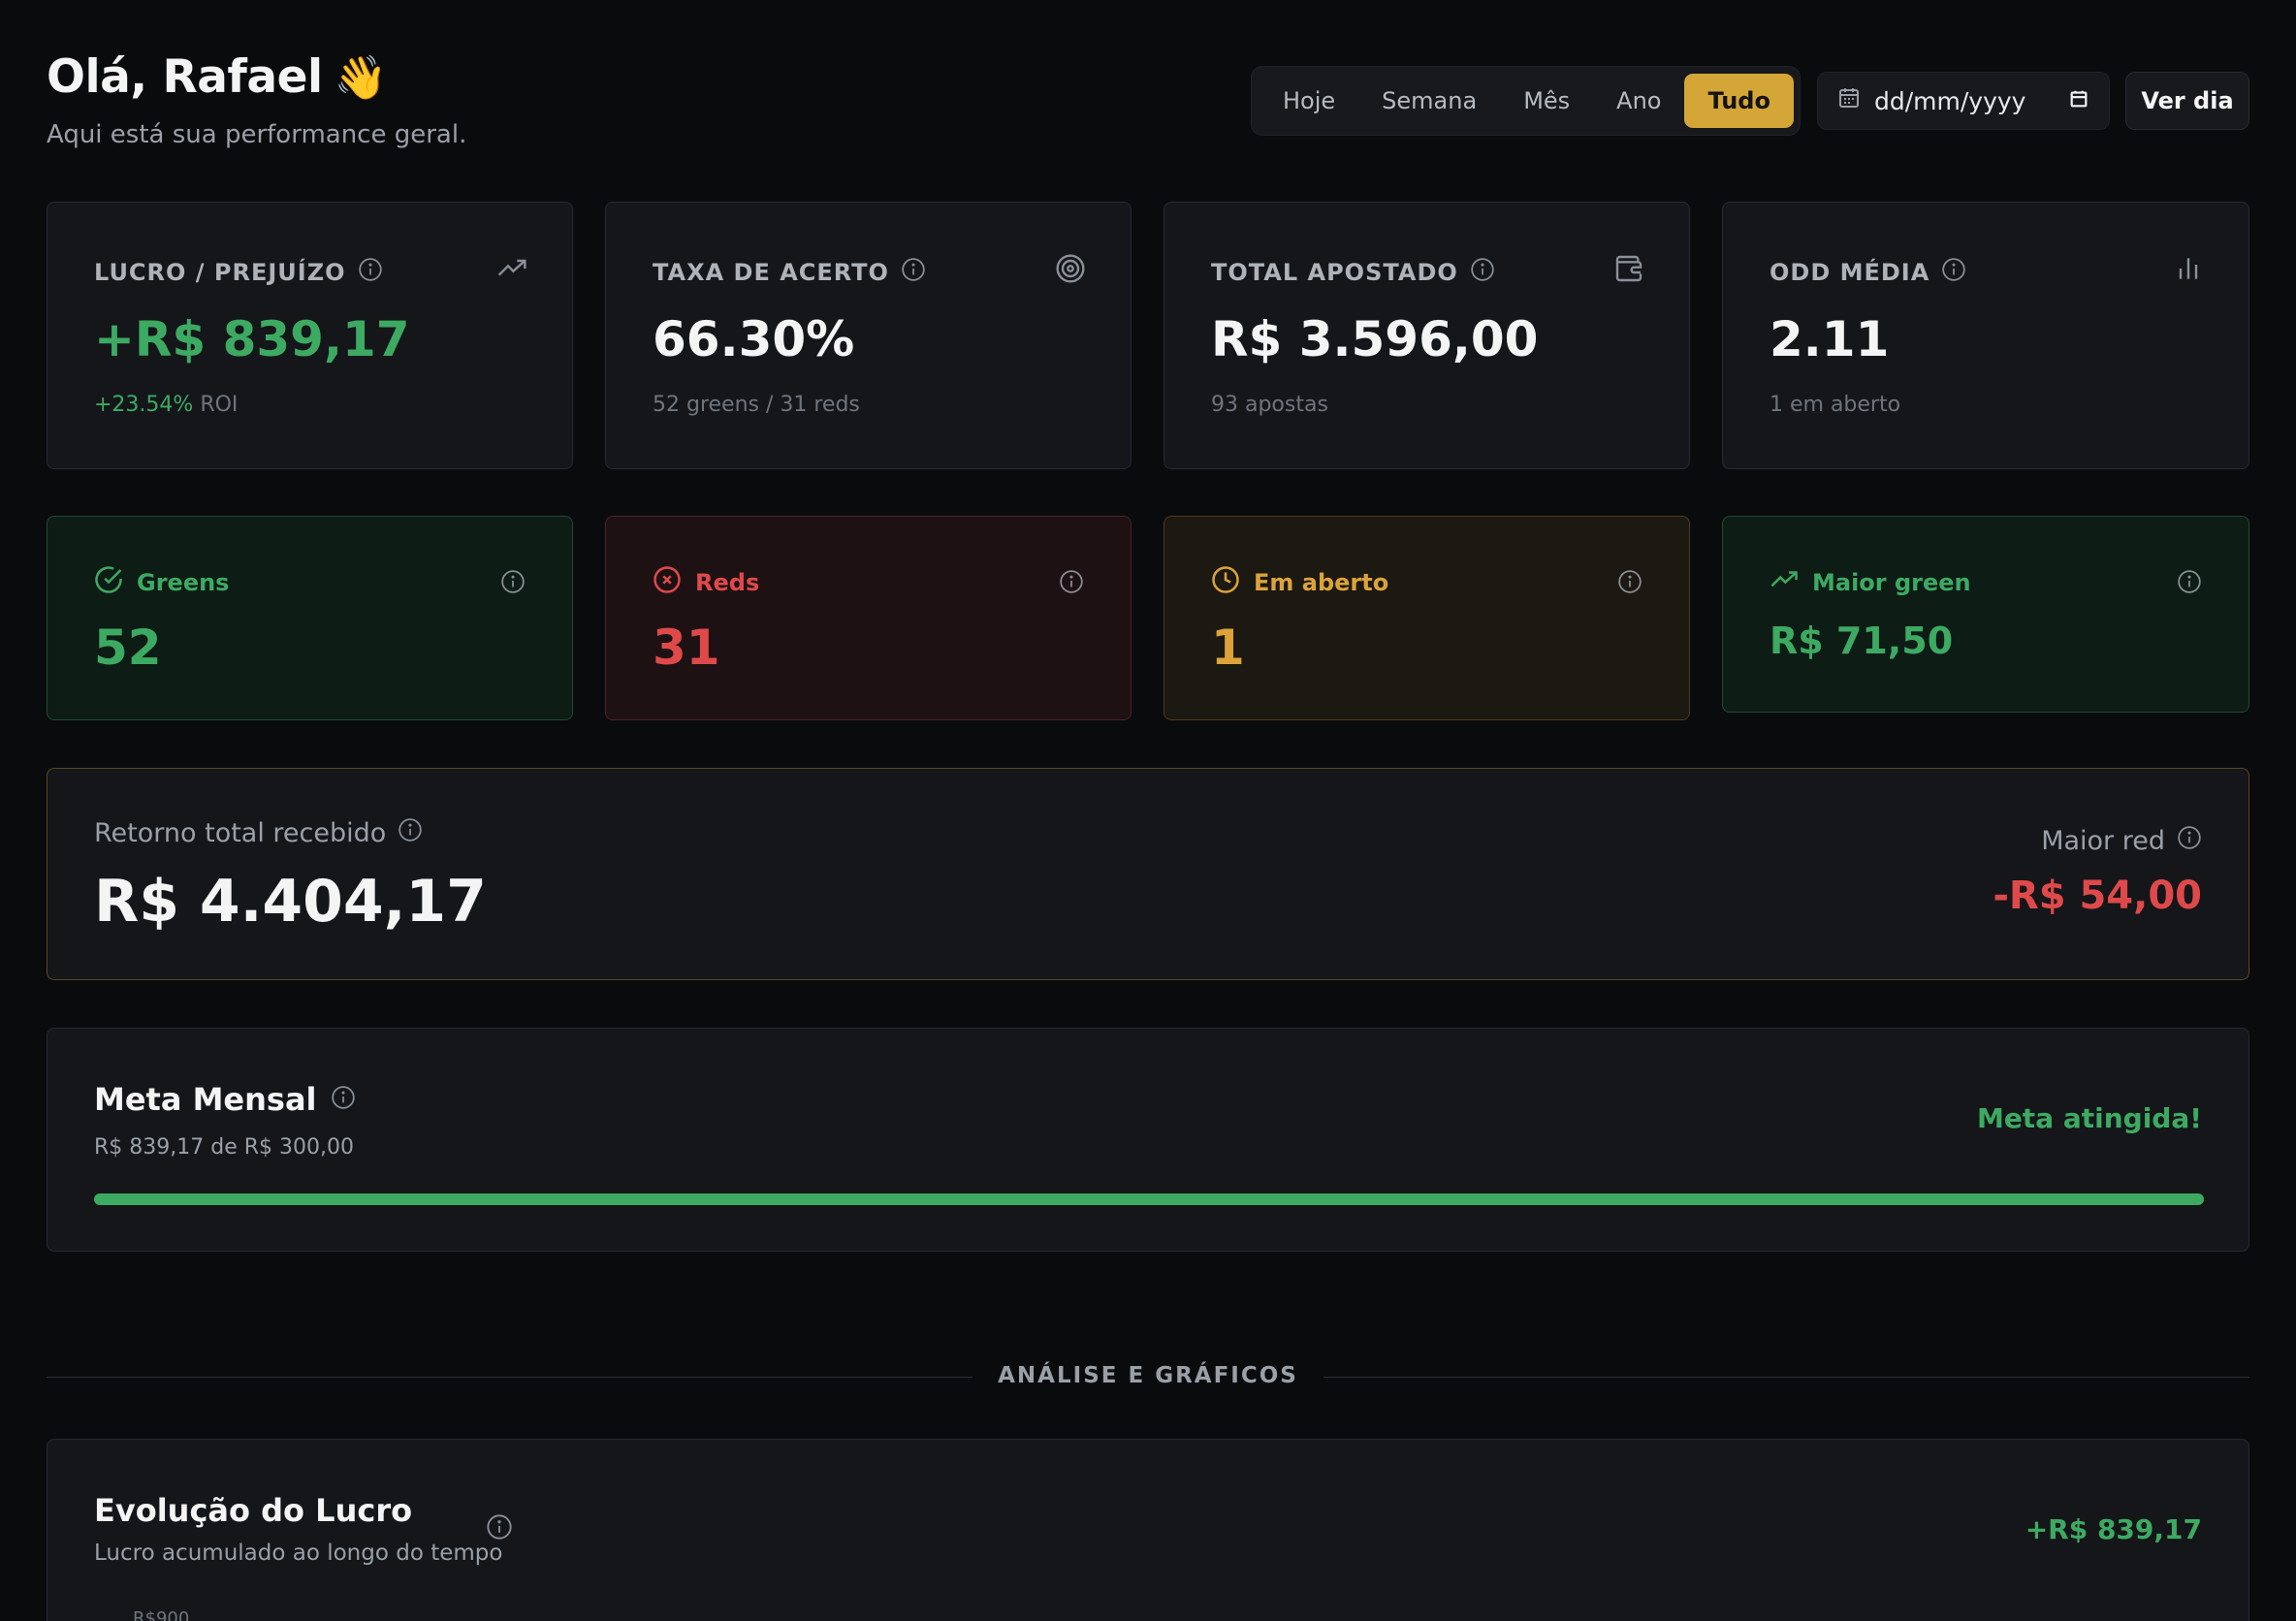 Image resolution: width=2296 pixels, height=1621 pixels. Describe the element at coordinates (754, 339) in the screenshot. I see `hit-rate-value: 66.30%` at that location.